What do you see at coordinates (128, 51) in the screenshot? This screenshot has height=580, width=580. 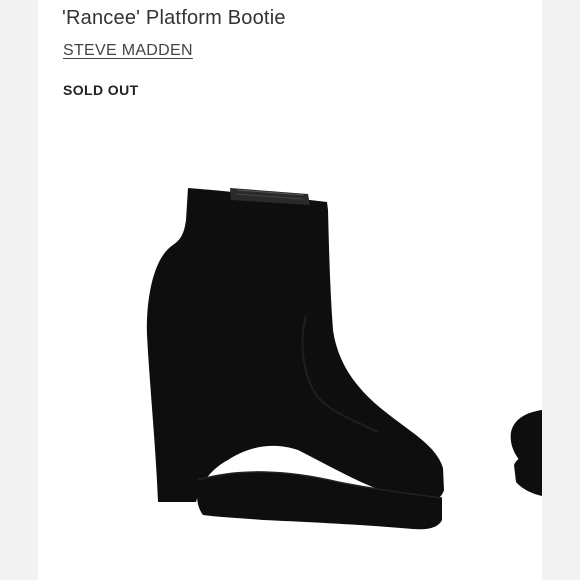 I see `brand-link: STEVE MADDEN` at bounding box center [128, 51].